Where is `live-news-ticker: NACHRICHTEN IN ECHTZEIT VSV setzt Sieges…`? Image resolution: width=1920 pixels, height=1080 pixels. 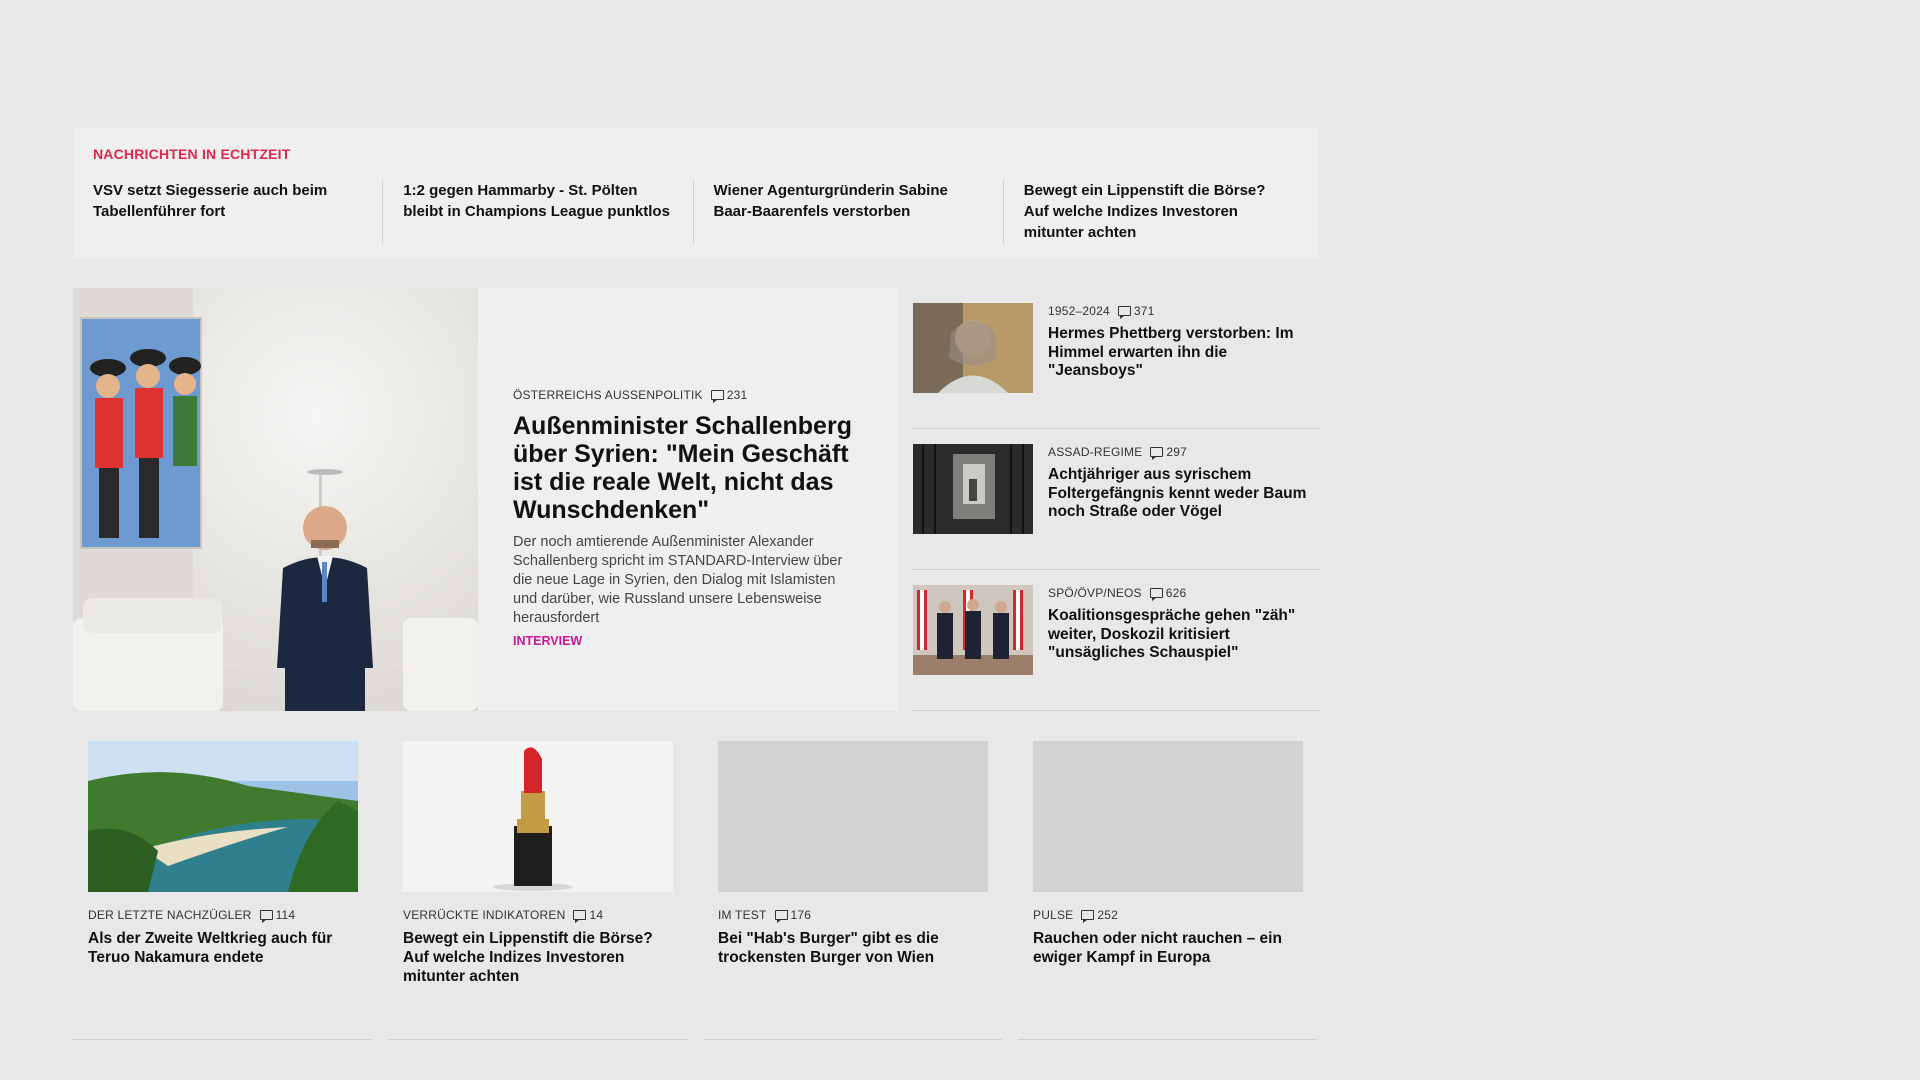 live-news-ticker: NACHRICHTEN IN ECHTZEIT VSV setzt Sieges… is located at coordinates (696, 193).